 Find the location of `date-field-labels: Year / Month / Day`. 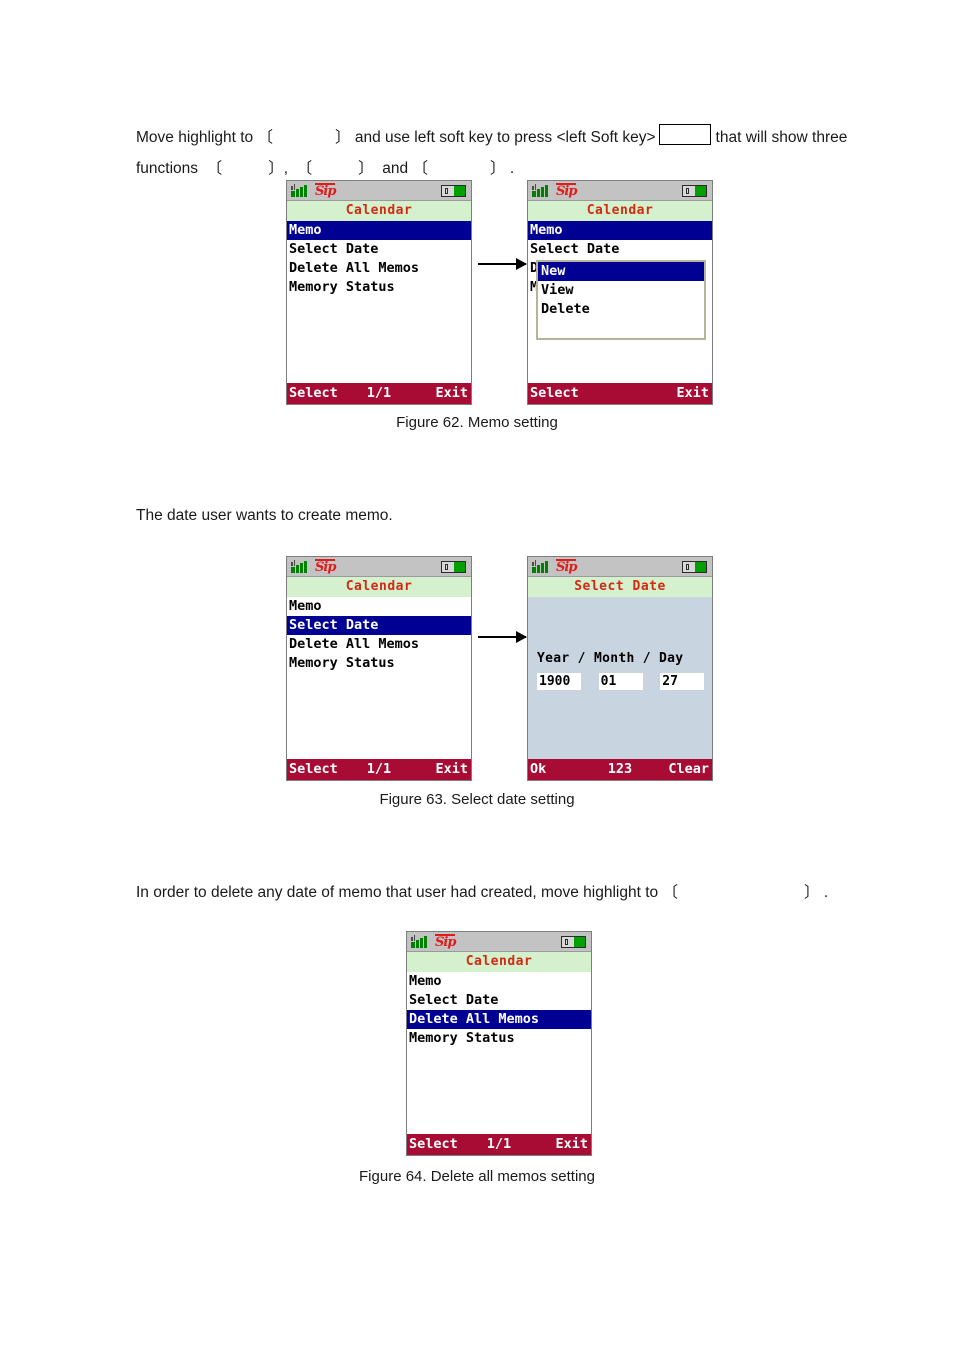

date-field-labels: Year / Month / Day is located at coordinates (622, 658).